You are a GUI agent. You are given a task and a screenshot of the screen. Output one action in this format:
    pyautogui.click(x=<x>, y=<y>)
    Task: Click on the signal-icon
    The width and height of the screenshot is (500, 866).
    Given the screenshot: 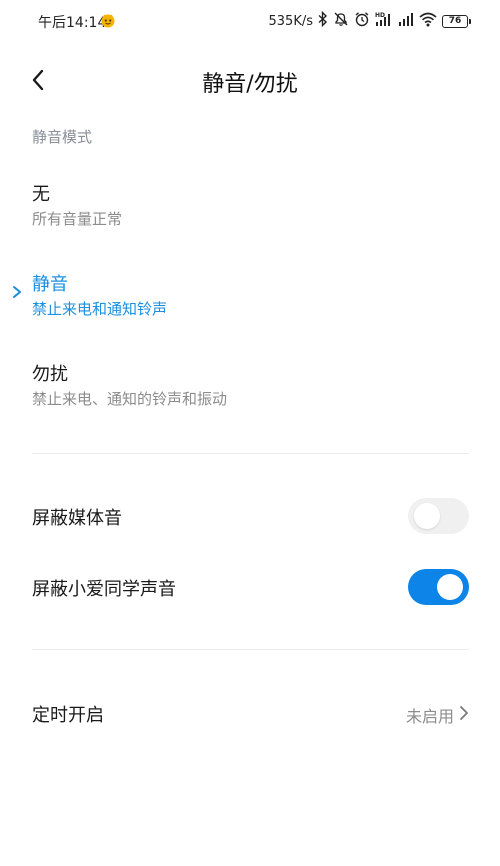 What is the action you would take?
    pyautogui.click(x=406, y=21)
    